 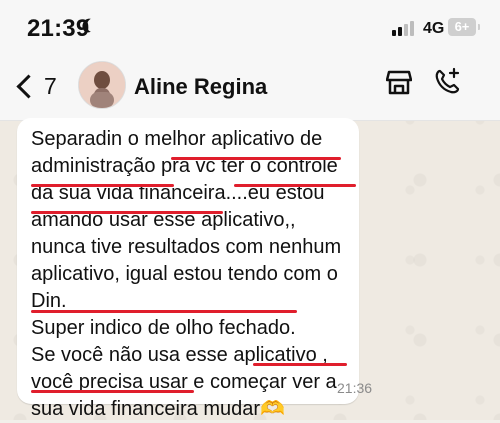 What do you see at coordinates (355, 388) in the screenshot?
I see `message-time: 21:36` at bounding box center [355, 388].